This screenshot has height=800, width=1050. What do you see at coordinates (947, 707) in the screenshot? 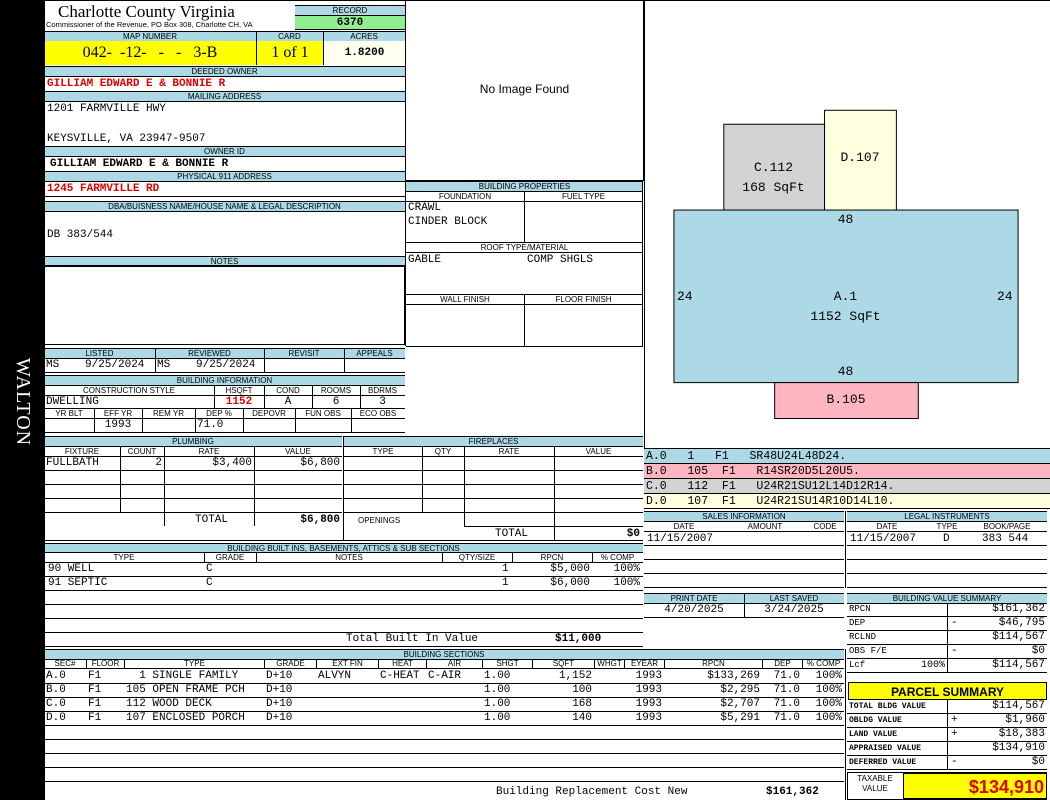
I see `parcel-row: TOTAL BLDG VALUE $114,567` at bounding box center [947, 707].